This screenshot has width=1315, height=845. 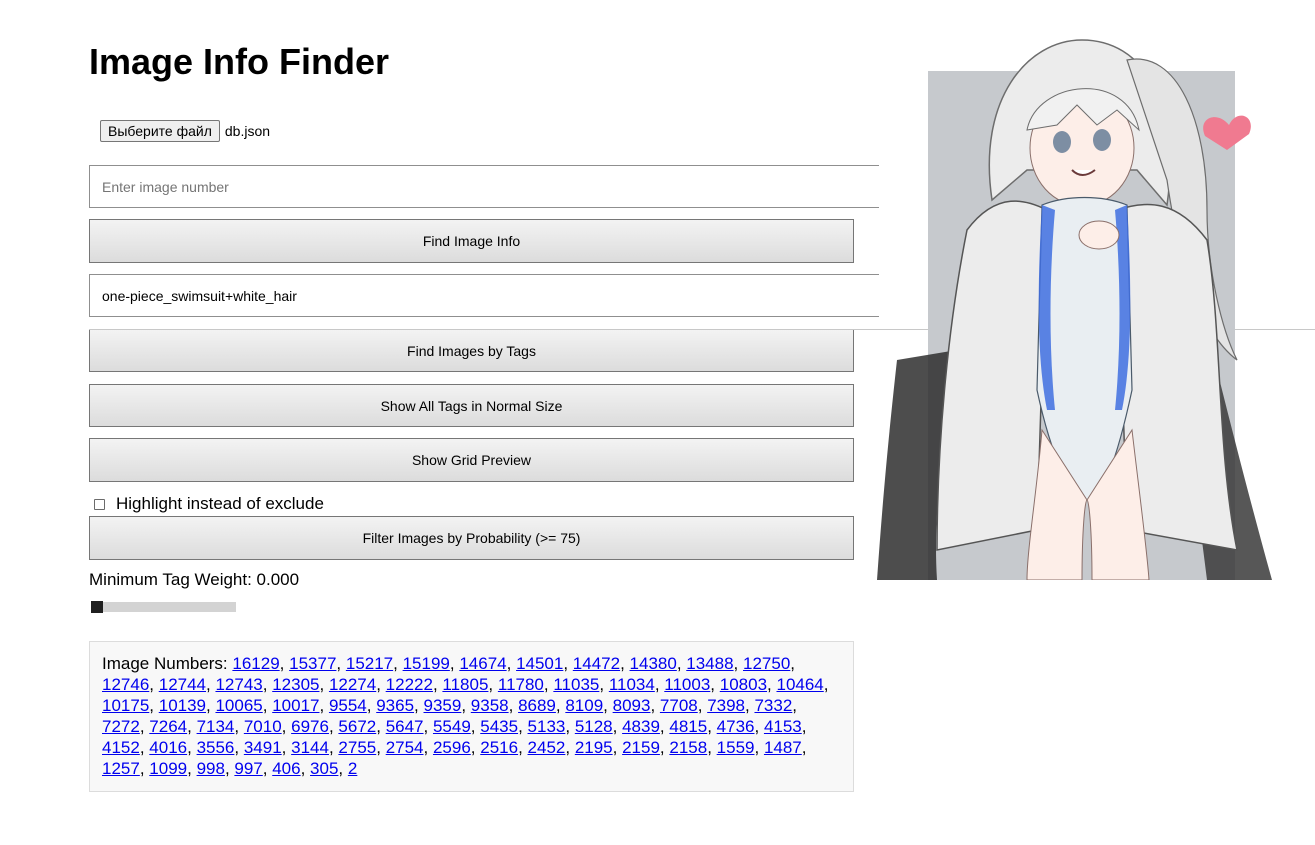 What do you see at coordinates (395, 705) in the screenshot?
I see `image-number-link: 9365` at bounding box center [395, 705].